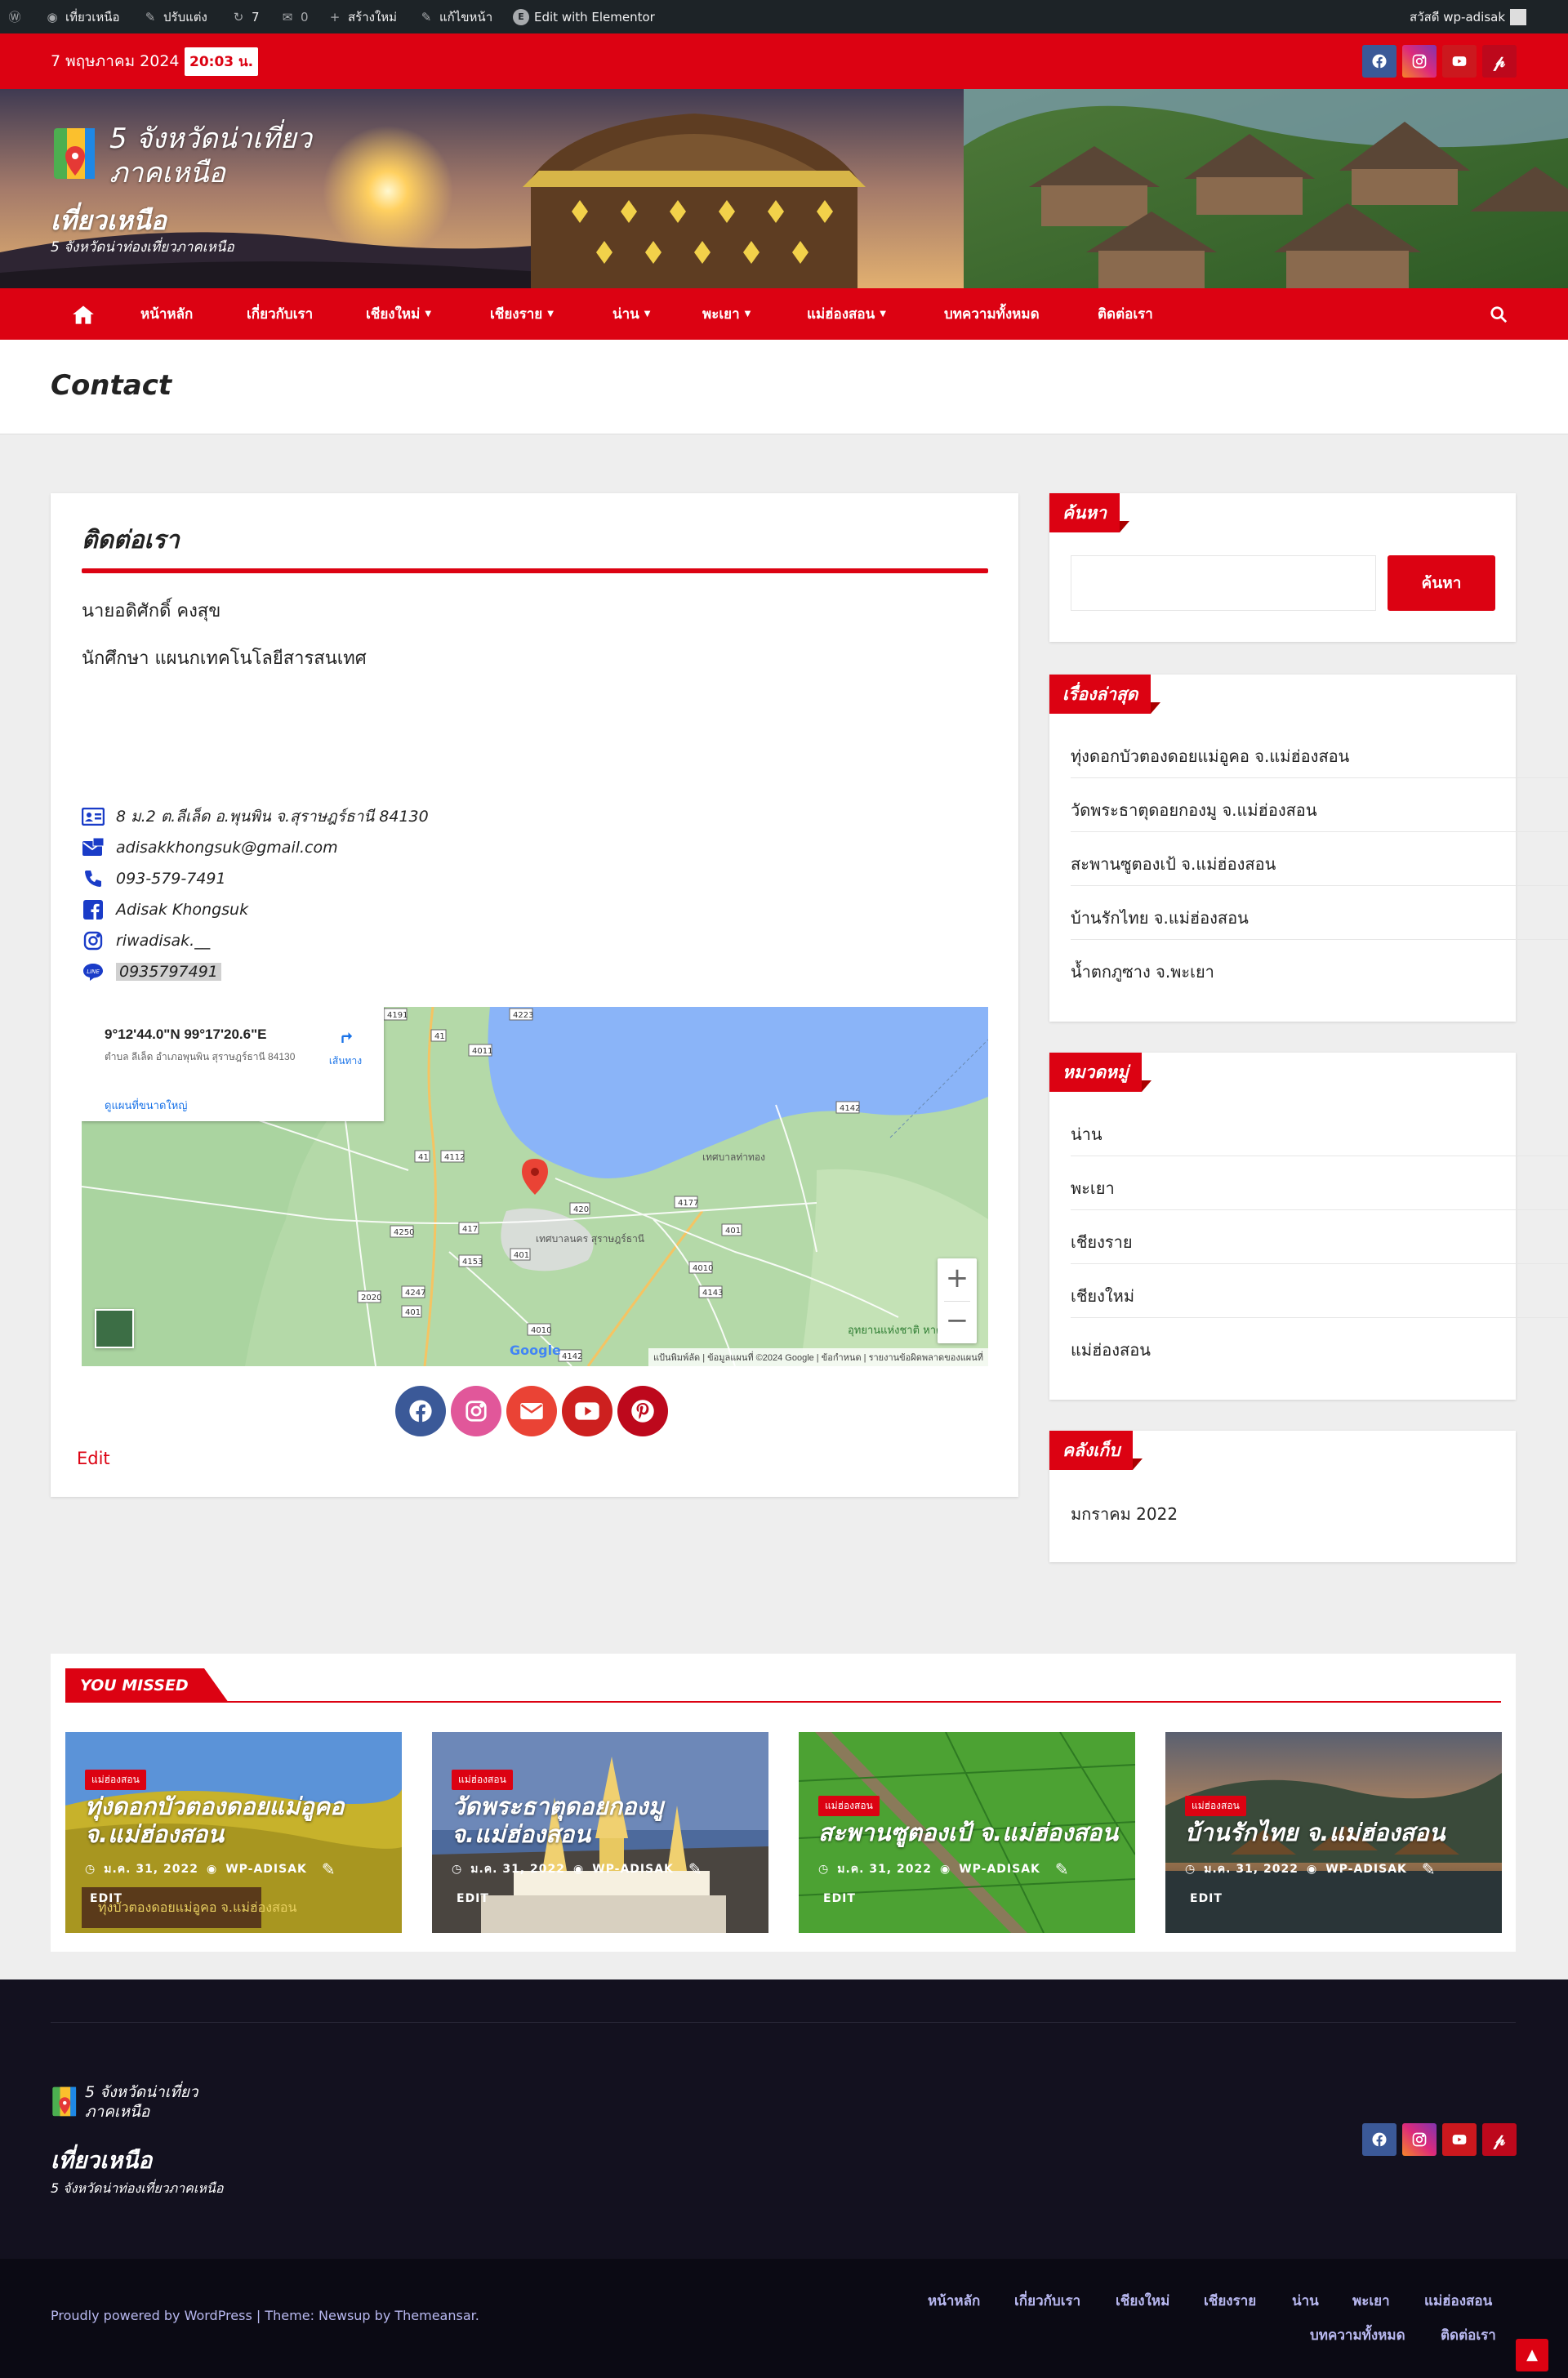 The image size is (1568, 2378). I want to click on footer-menu-maehongson: แม่ฮ่องสอน, so click(1458, 2301).